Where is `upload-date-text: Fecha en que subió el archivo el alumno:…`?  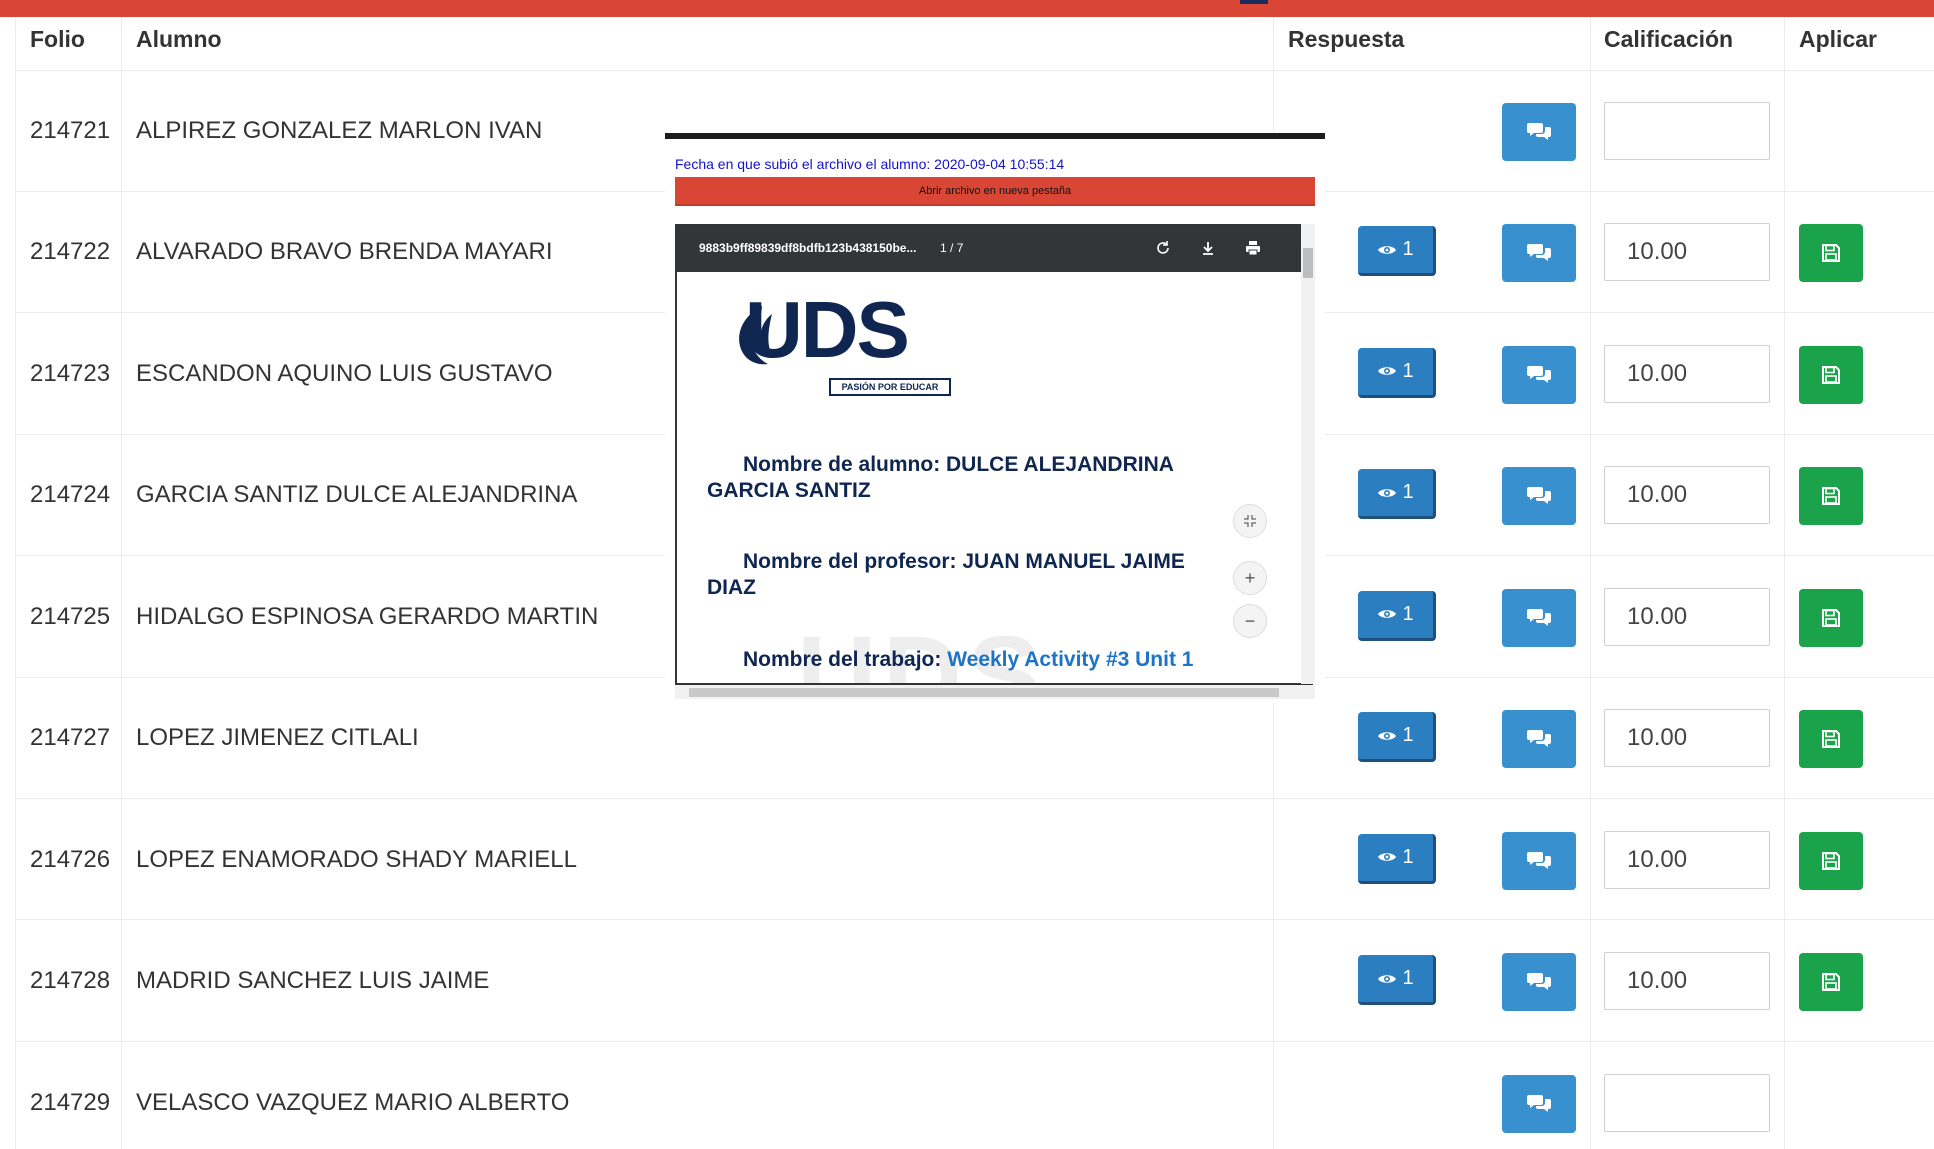 upload-date-text: Fecha en que subió el archivo el alumno:… is located at coordinates (870, 164).